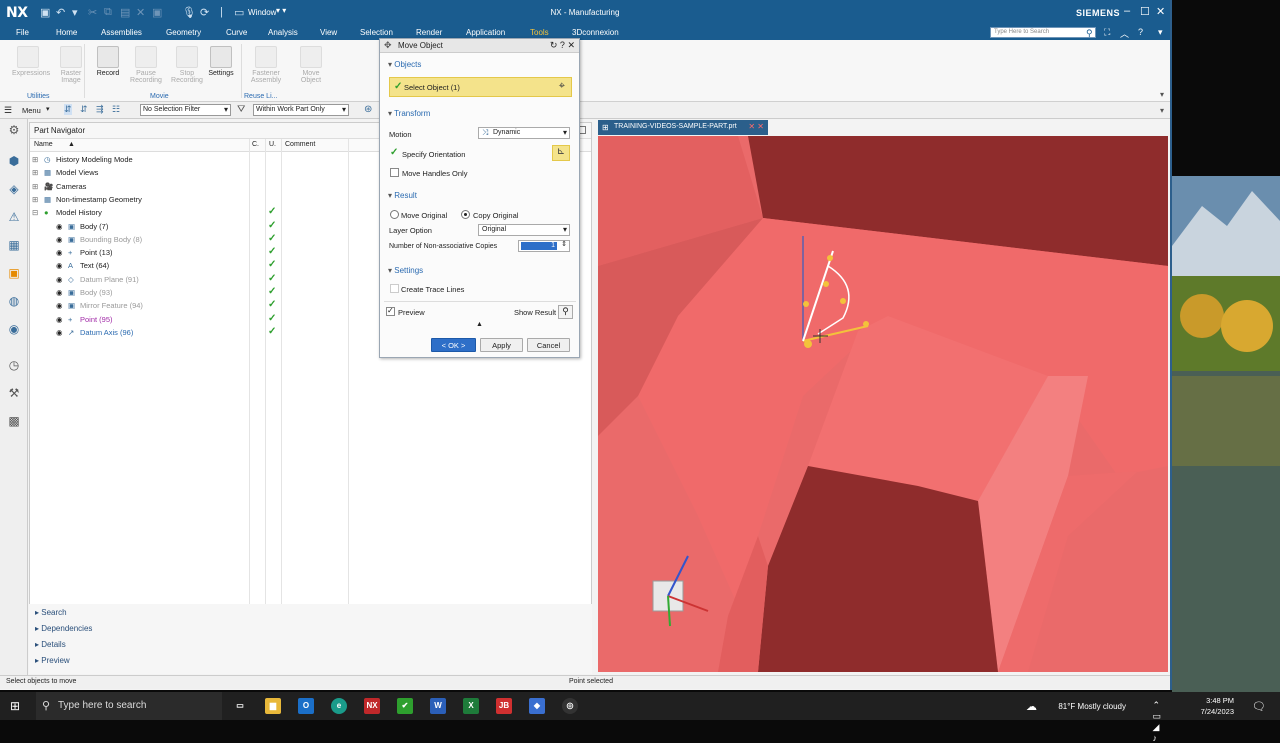 Image resolution: width=1280 pixels, height=743 pixels. Describe the element at coordinates (328, 32) in the screenshot. I see `tab-view: View` at that location.